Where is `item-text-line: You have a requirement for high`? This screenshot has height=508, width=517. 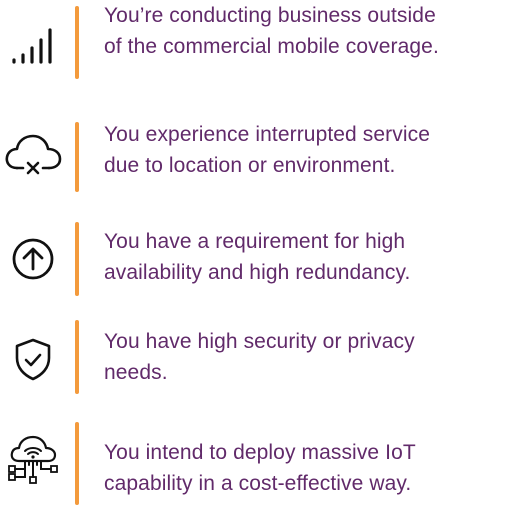
item-text-line: You have a requirement for high is located at coordinates (255, 241).